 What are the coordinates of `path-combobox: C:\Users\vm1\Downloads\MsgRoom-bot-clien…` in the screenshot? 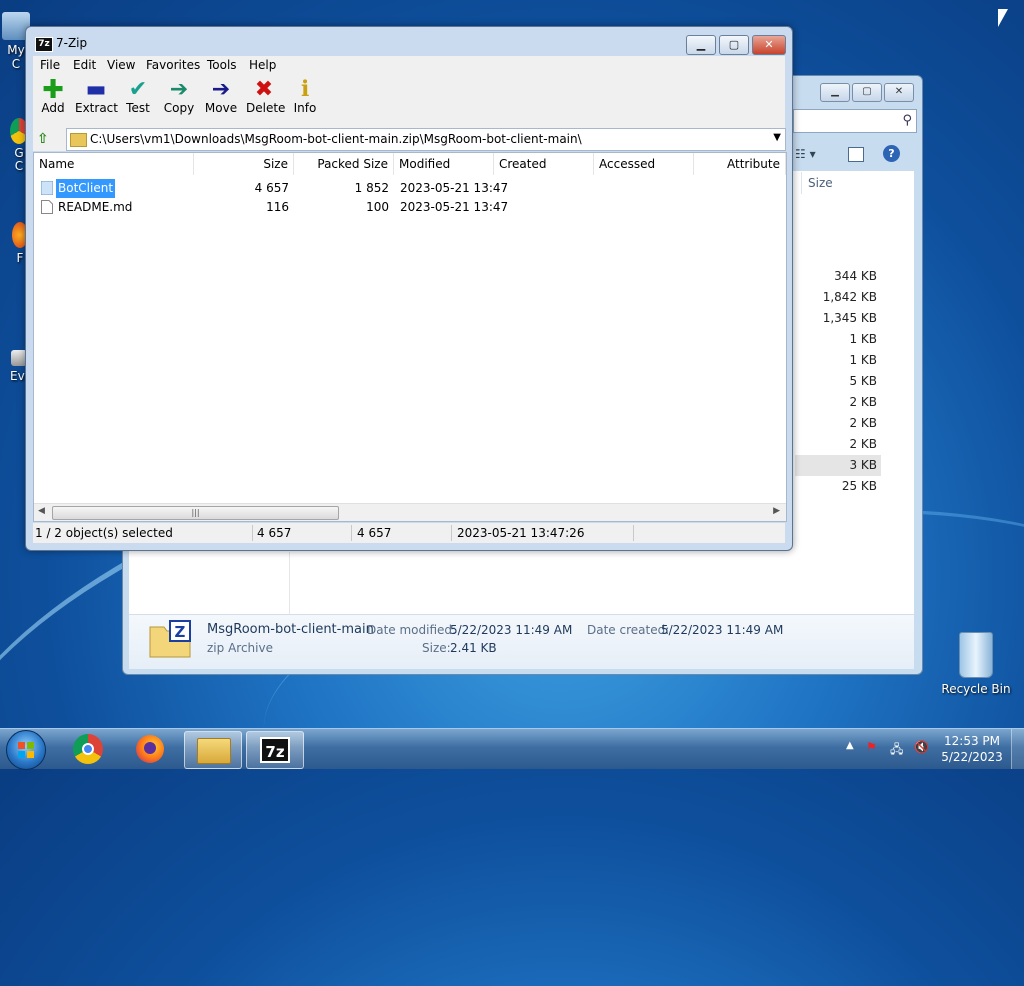 It's located at (426, 139).